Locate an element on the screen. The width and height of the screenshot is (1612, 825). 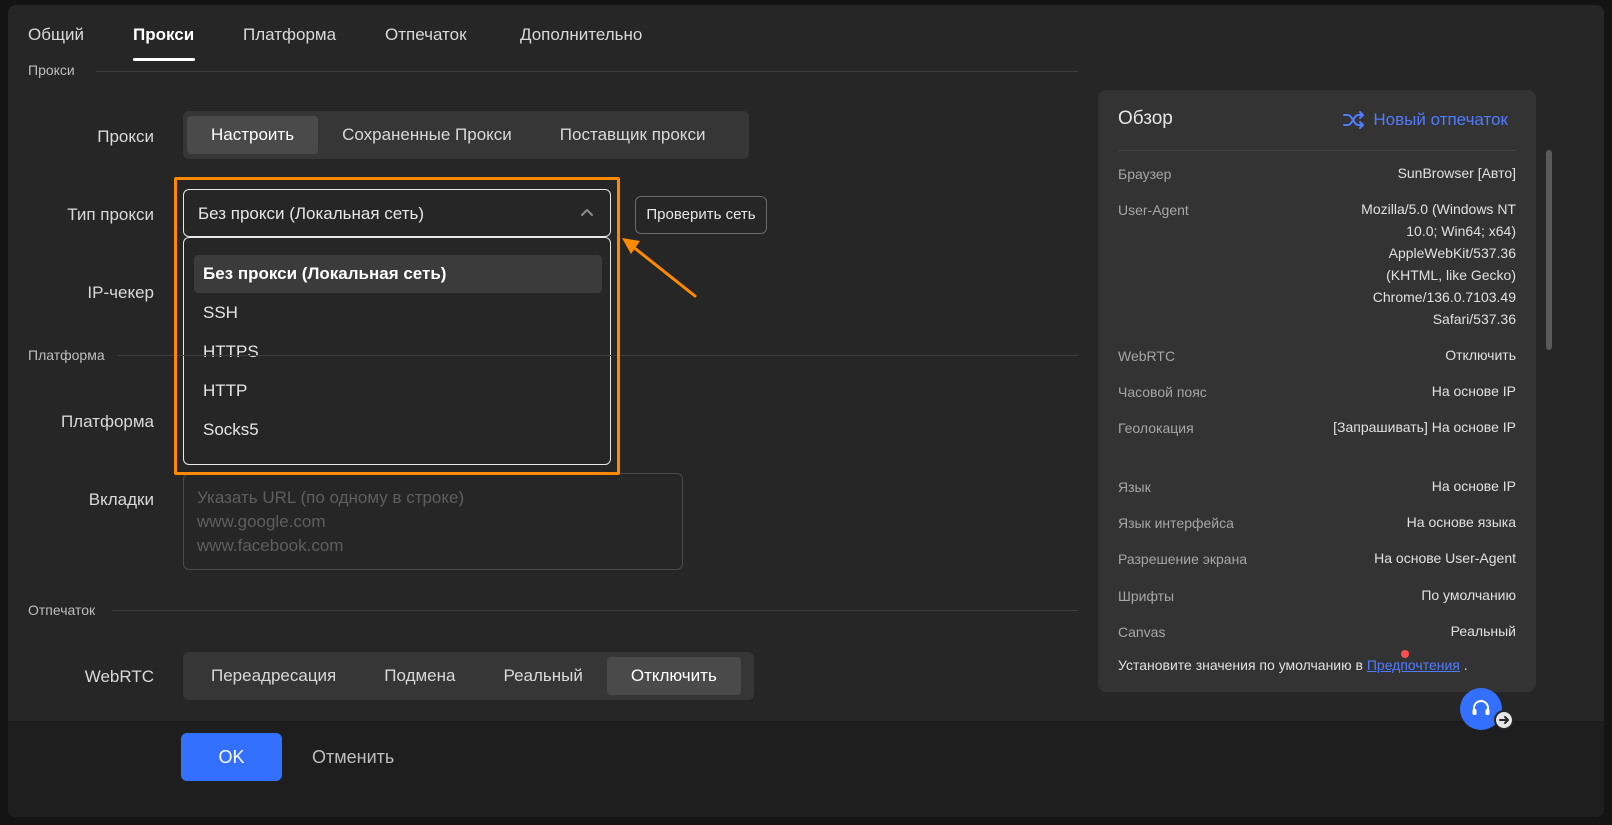
overview-title: Обзор is located at coordinates (1145, 118).